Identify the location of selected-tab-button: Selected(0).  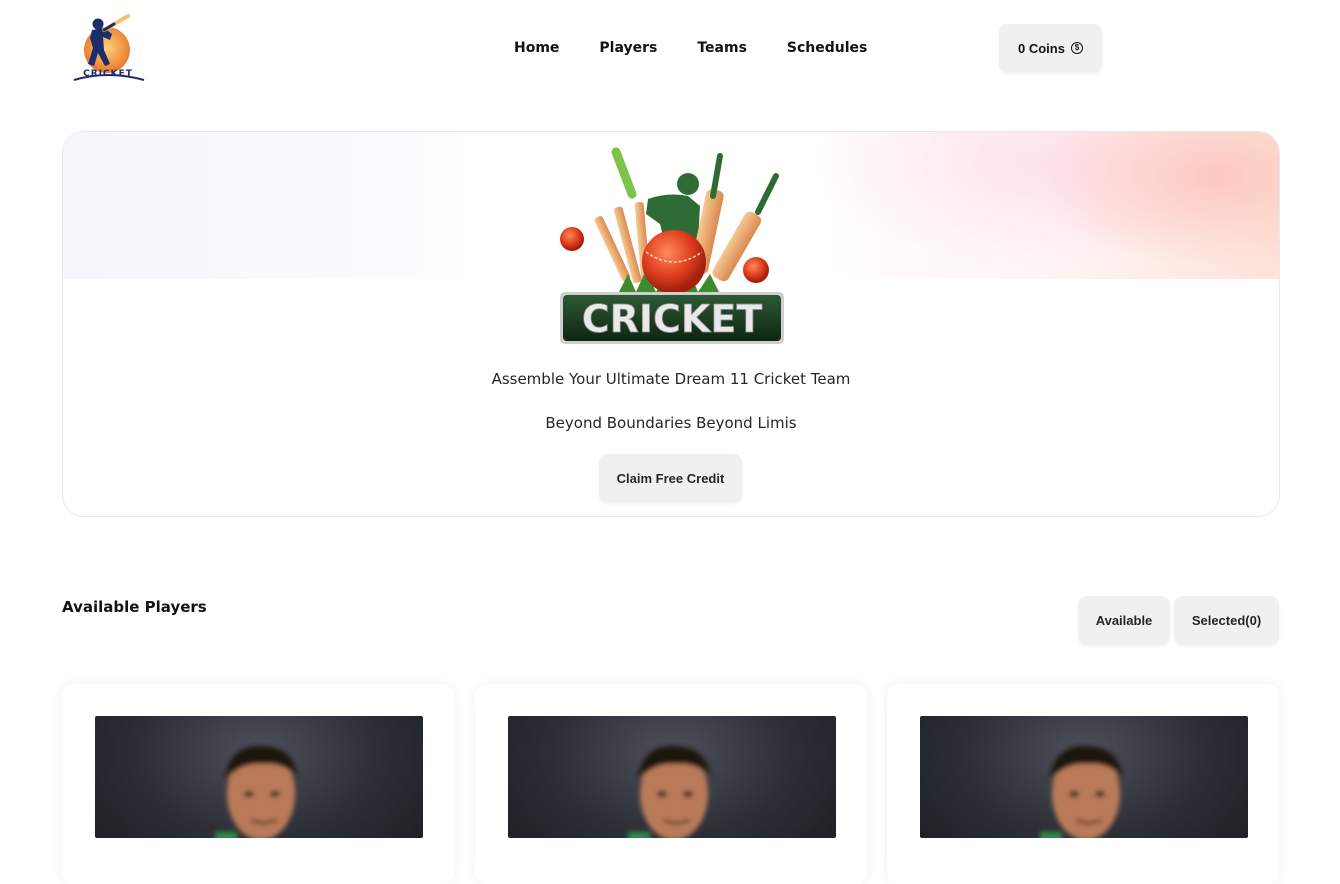
(1226, 620).